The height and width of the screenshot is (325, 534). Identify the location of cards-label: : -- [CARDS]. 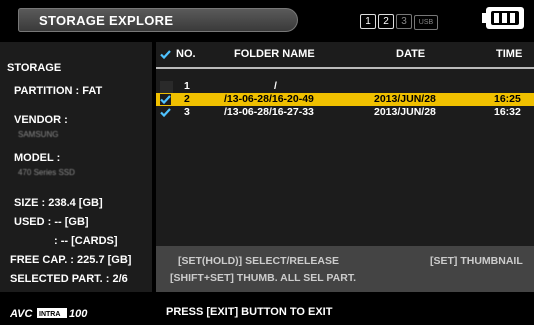
(86, 241).